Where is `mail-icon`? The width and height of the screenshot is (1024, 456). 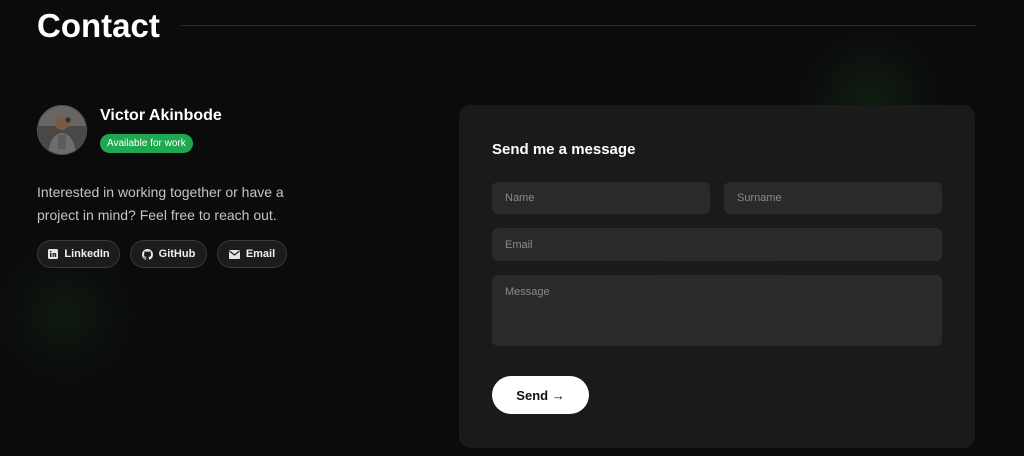
mail-icon is located at coordinates (234, 254).